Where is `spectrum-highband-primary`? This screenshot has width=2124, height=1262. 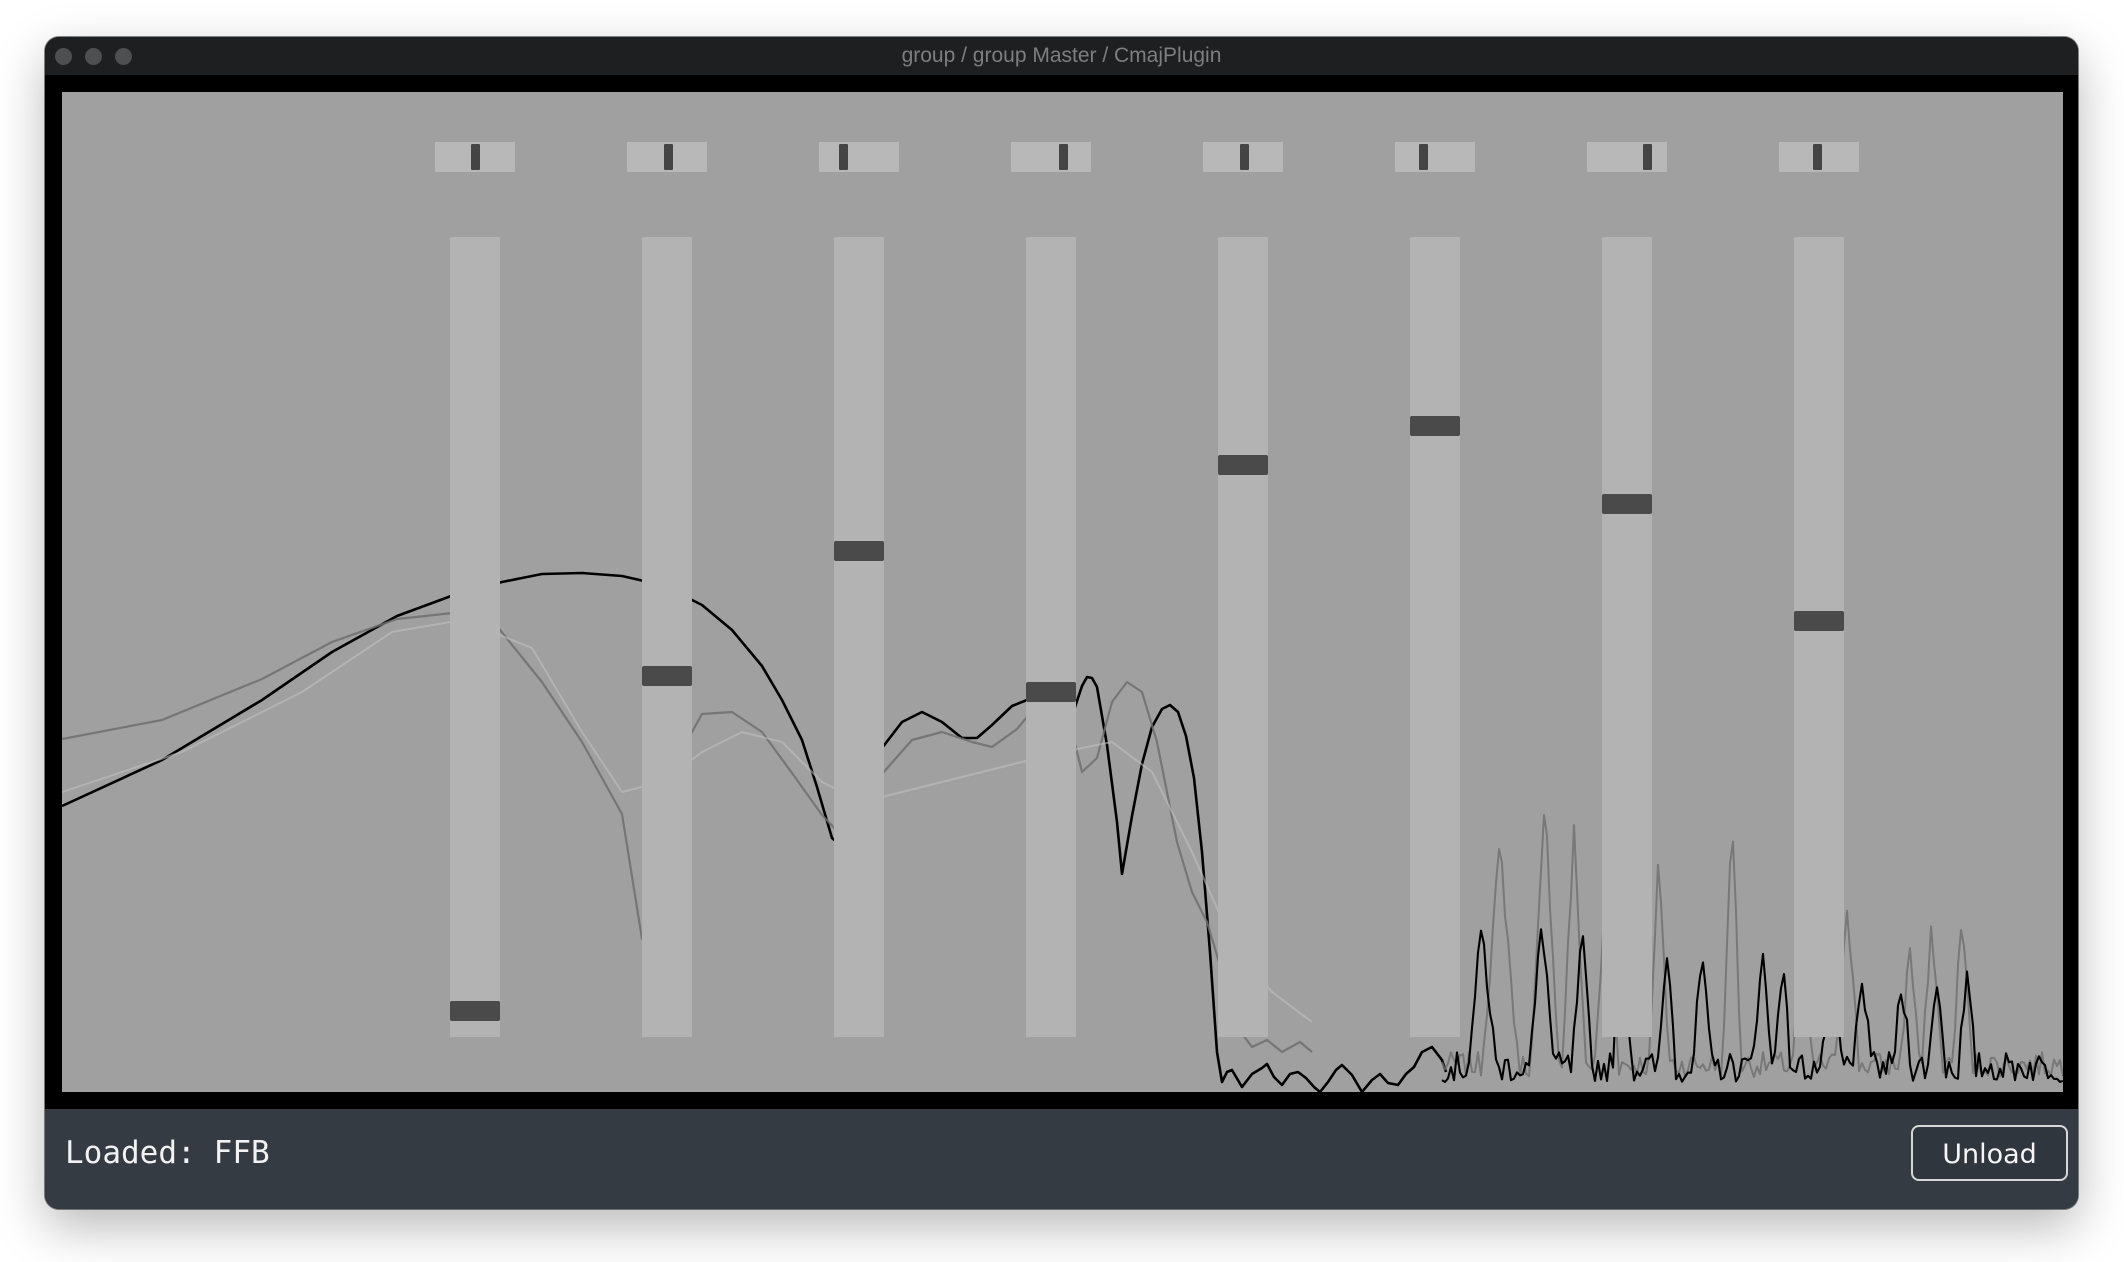
spectrum-highband-primary is located at coordinates (1752, 1006).